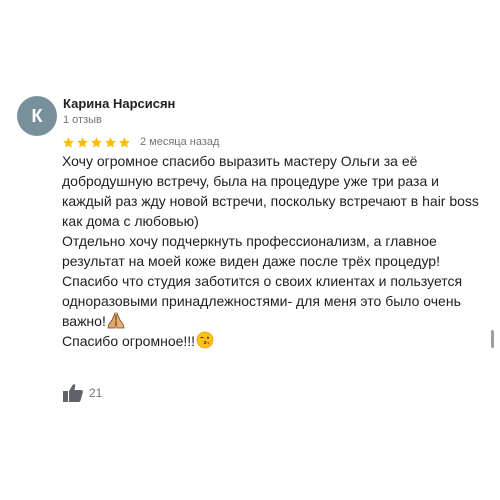 This screenshot has height=500, width=500. What do you see at coordinates (492, 339) in the screenshot?
I see `scrollbar-thumb` at bounding box center [492, 339].